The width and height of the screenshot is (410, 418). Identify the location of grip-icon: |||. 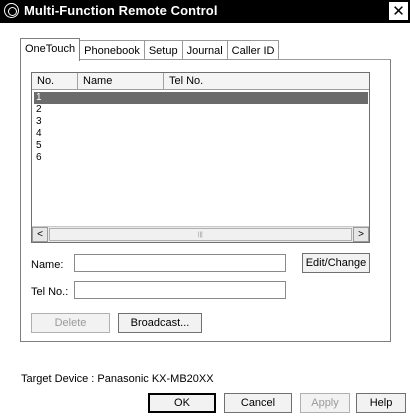
(200, 235).